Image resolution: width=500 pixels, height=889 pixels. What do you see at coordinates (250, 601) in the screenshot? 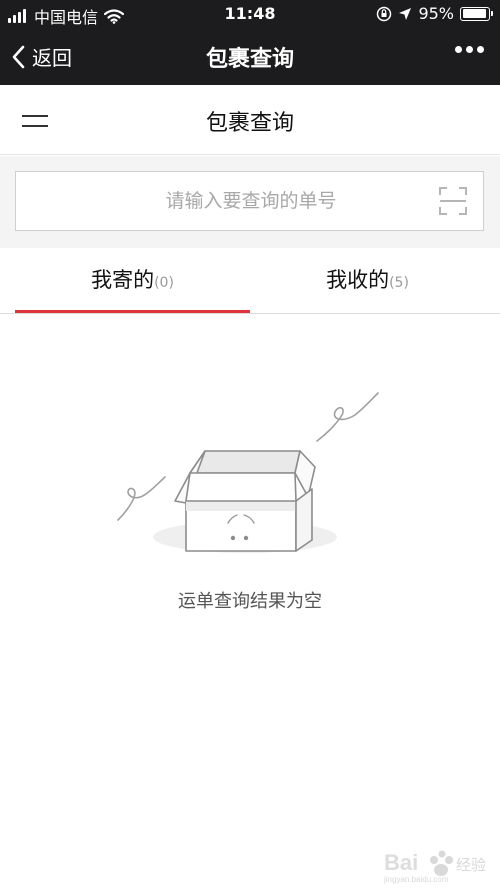
I see `empty-state-message: 运单查询结果为空` at bounding box center [250, 601].